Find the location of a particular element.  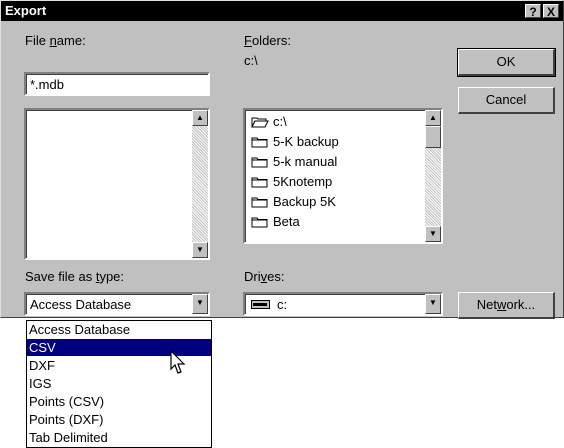

scroll-thumb is located at coordinates (433, 137).